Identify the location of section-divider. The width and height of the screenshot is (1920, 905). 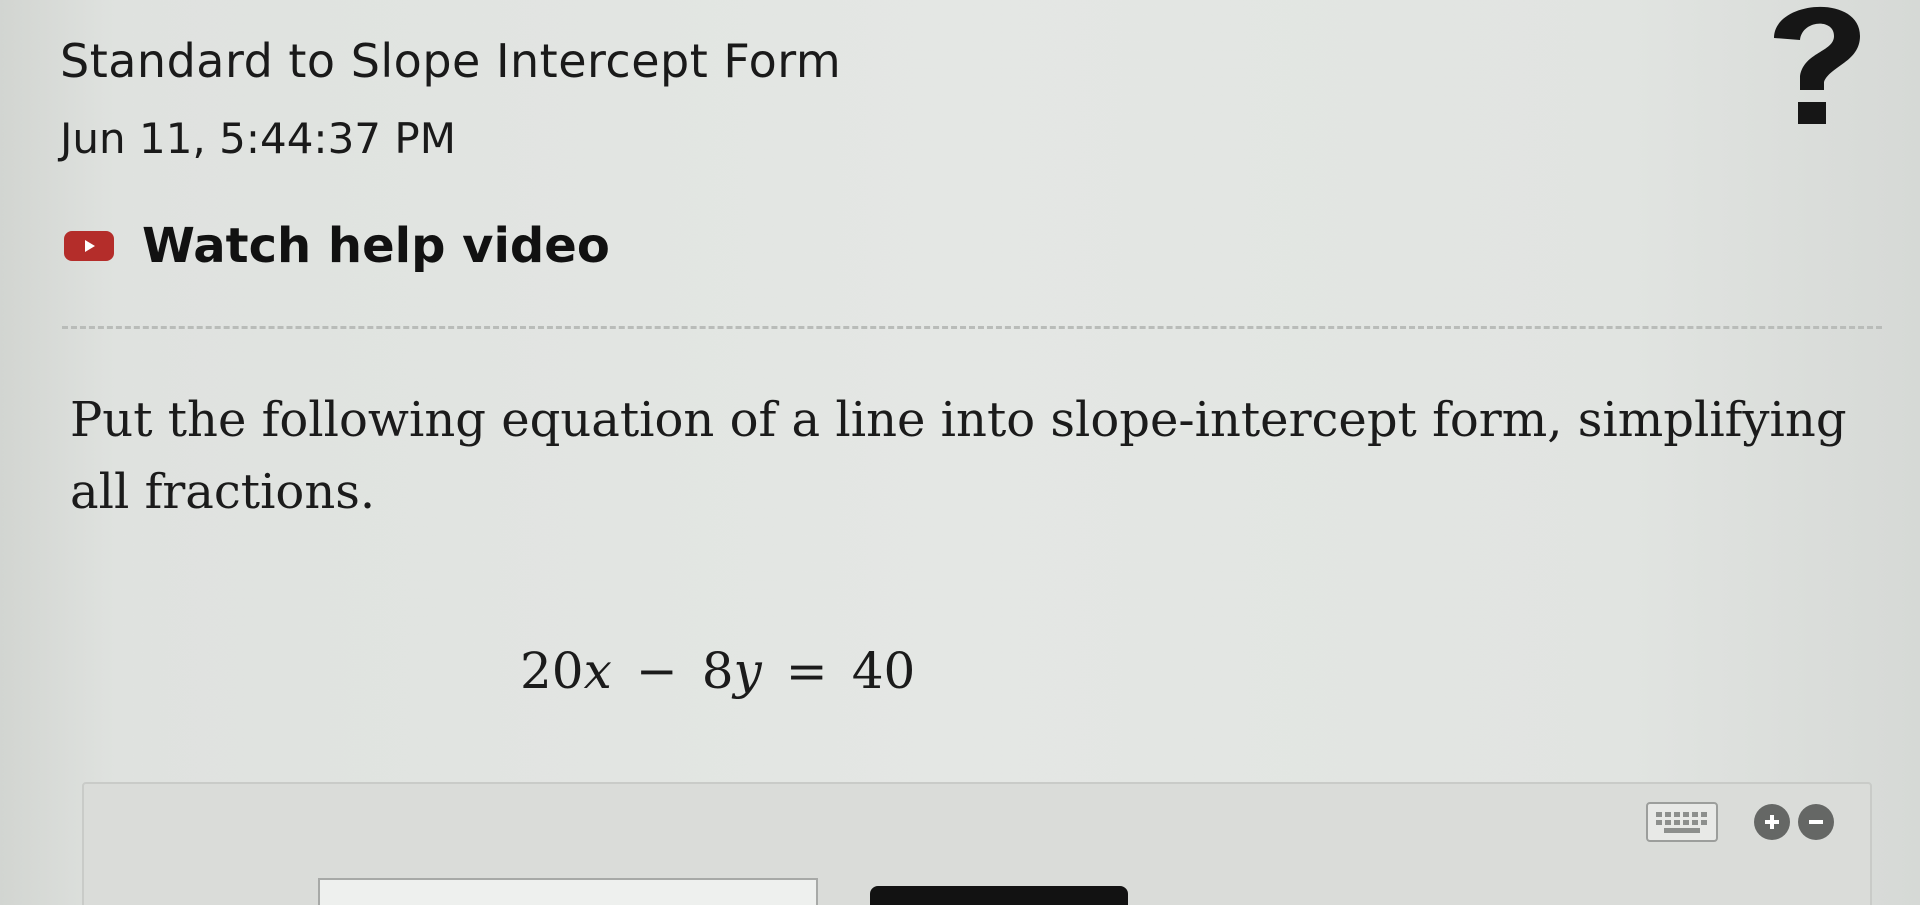
(972, 327).